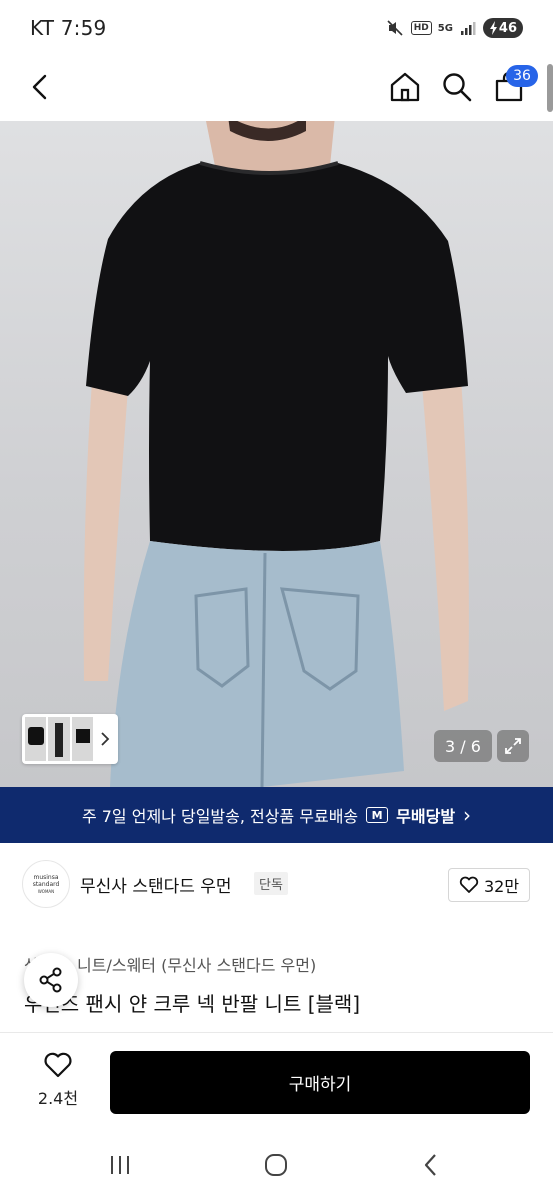  Describe the element at coordinates (68, 28) in the screenshot. I see `carrier-time: KT 7:59` at that location.